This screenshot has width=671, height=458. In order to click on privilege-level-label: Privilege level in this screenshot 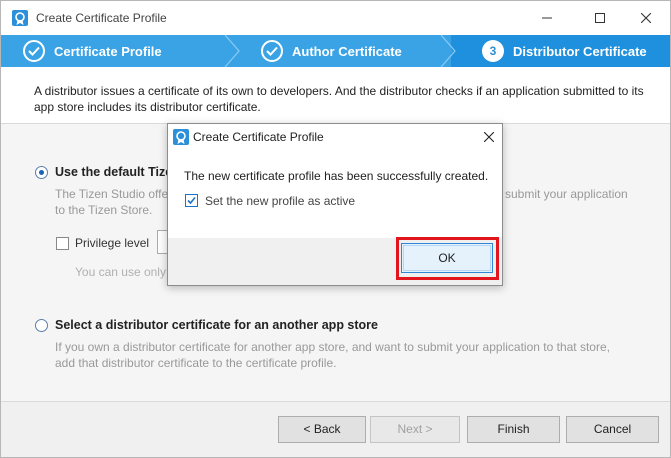, I will do `click(112, 243)`.